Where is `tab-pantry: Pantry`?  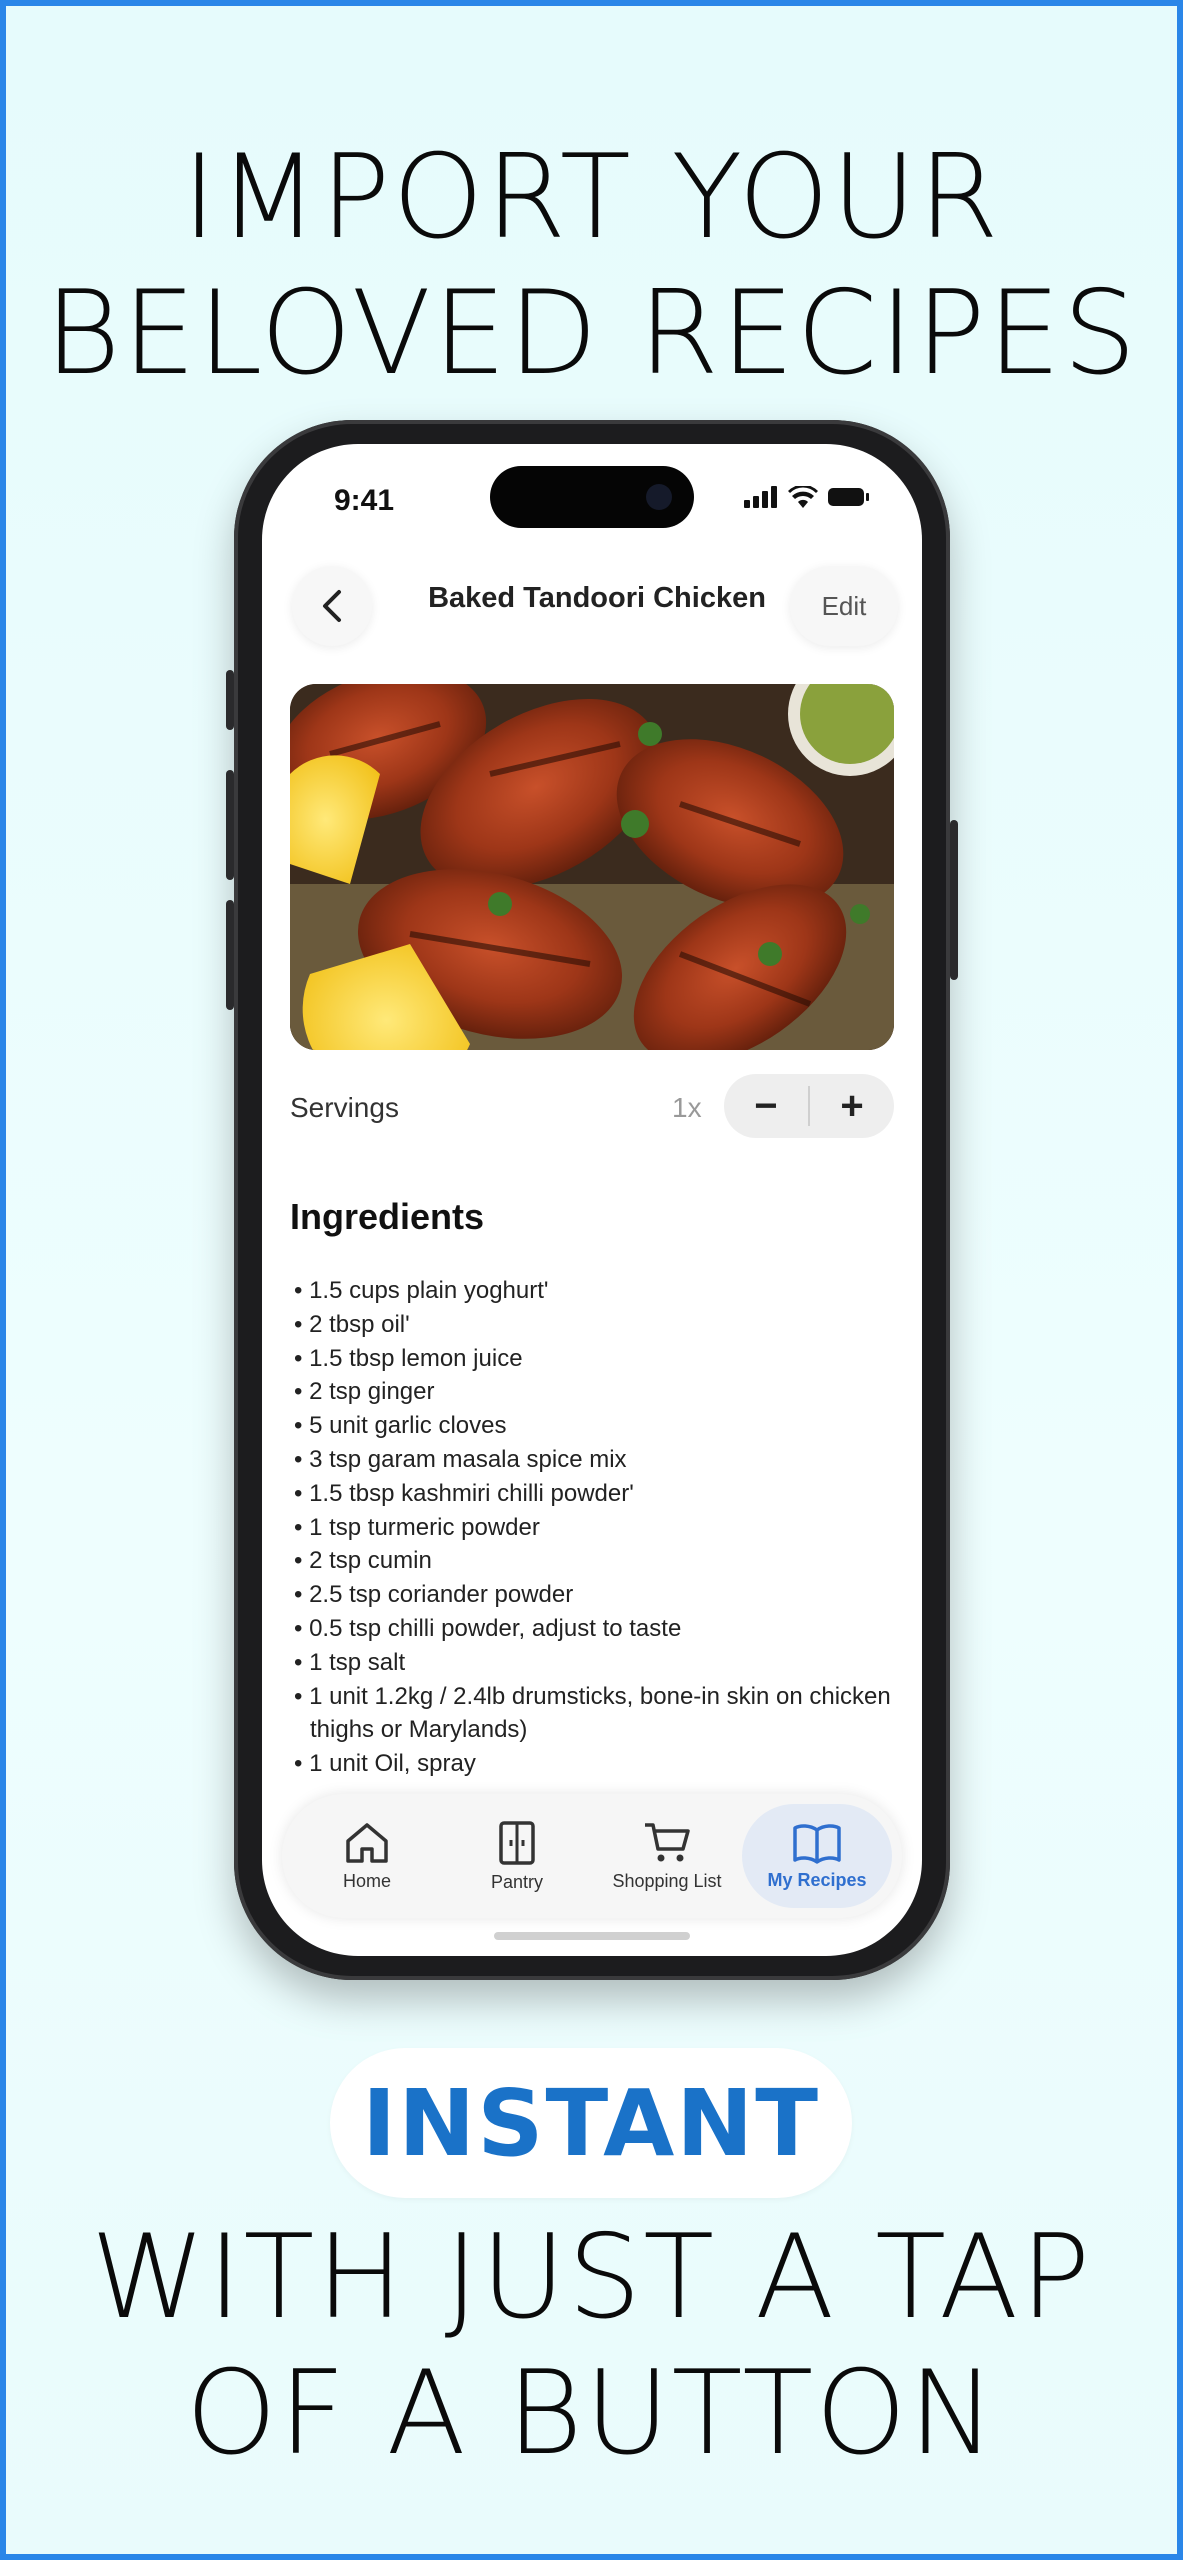 tab-pantry: Pantry is located at coordinates (517, 1856).